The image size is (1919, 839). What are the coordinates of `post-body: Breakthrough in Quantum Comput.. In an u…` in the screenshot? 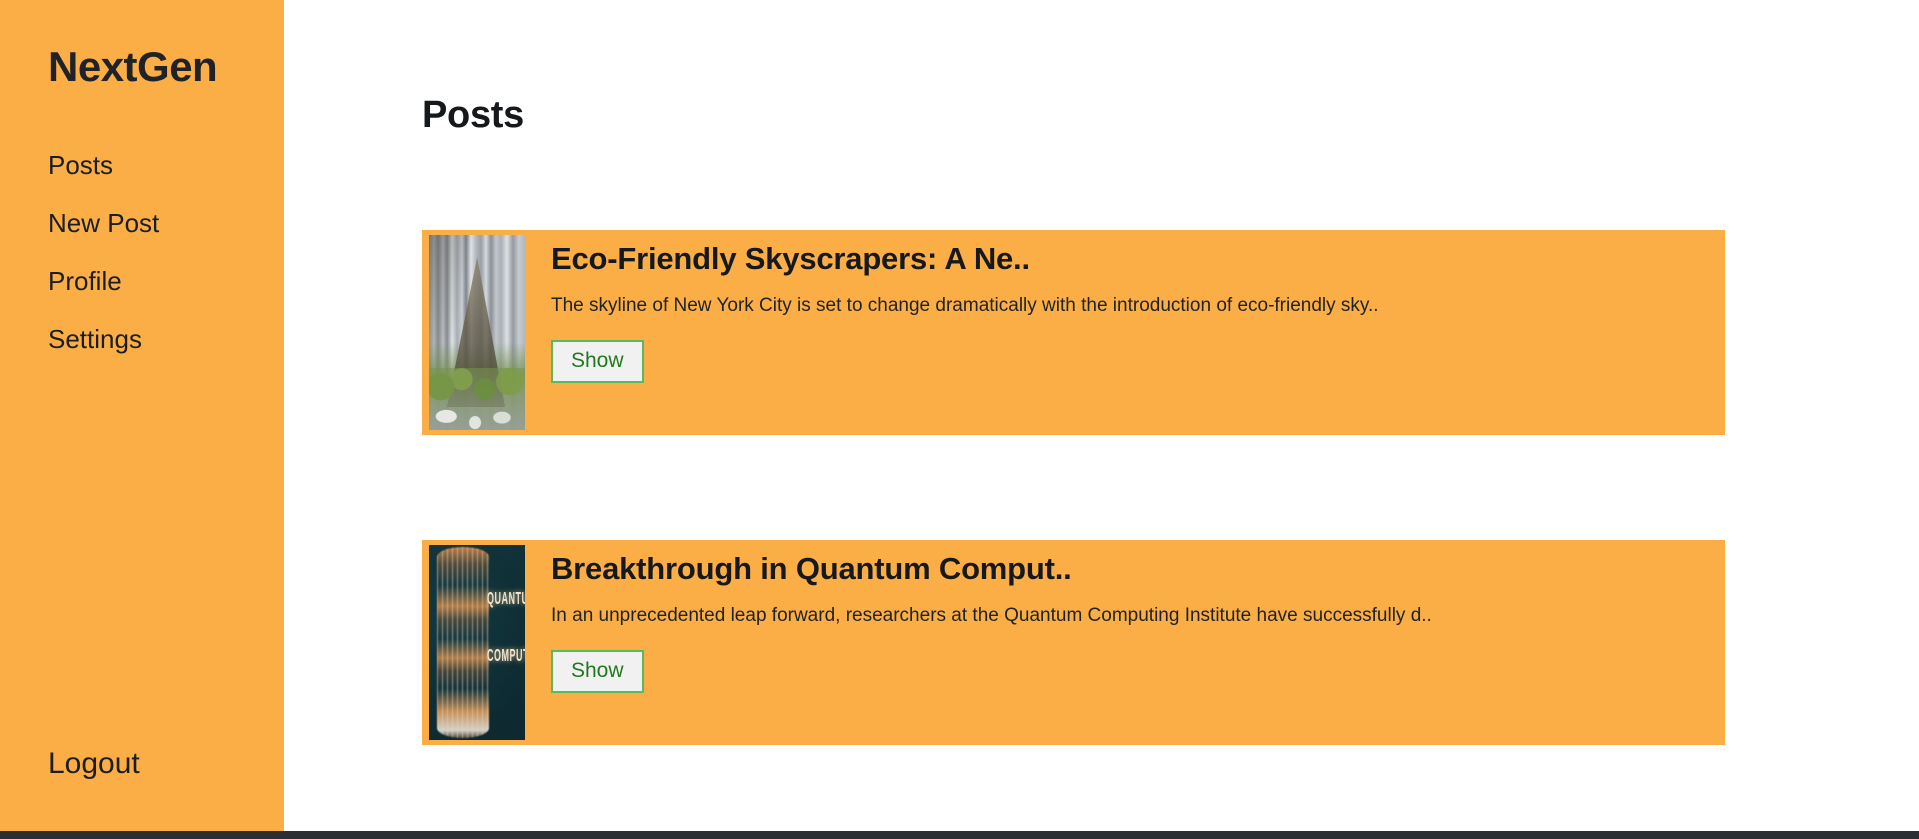 It's located at (1125, 616).